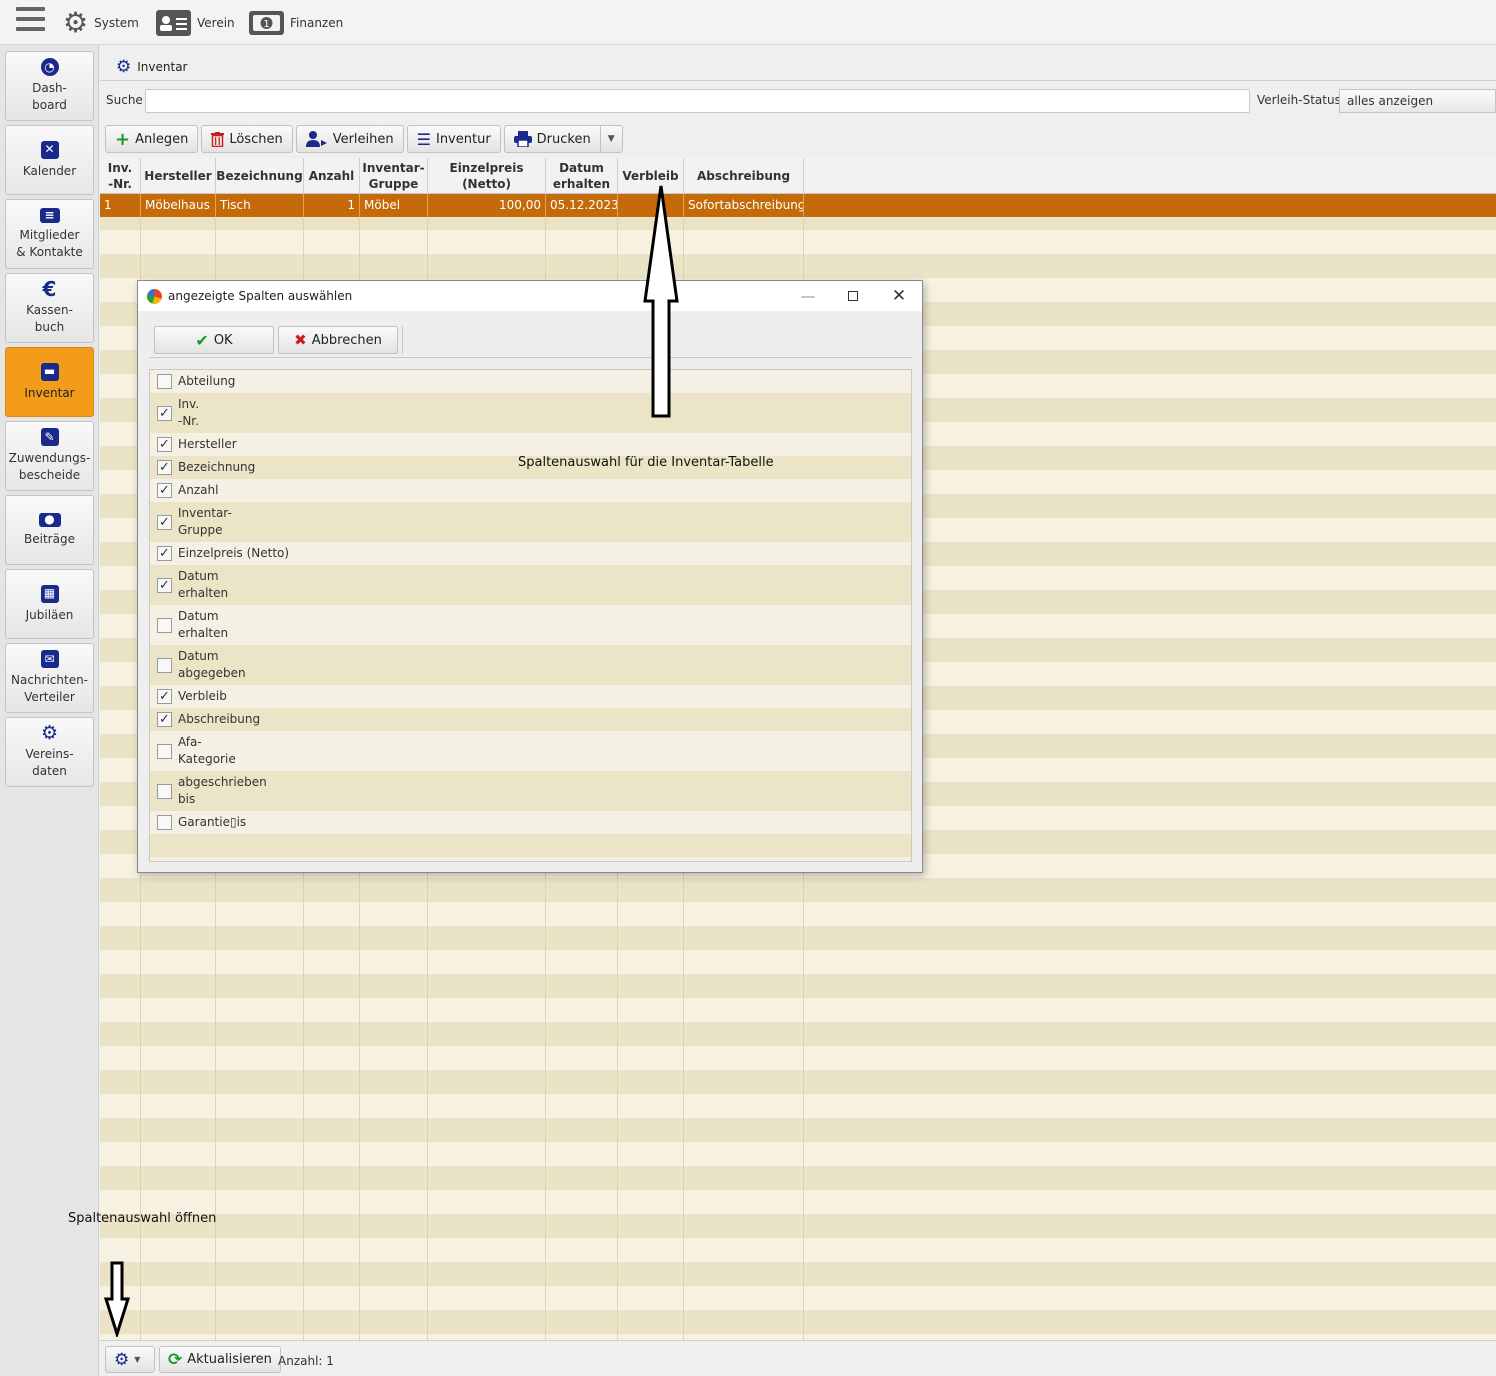  What do you see at coordinates (317, 23) in the screenshot?
I see `menu-finanzen-label: Finanzen` at bounding box center [317, 23].